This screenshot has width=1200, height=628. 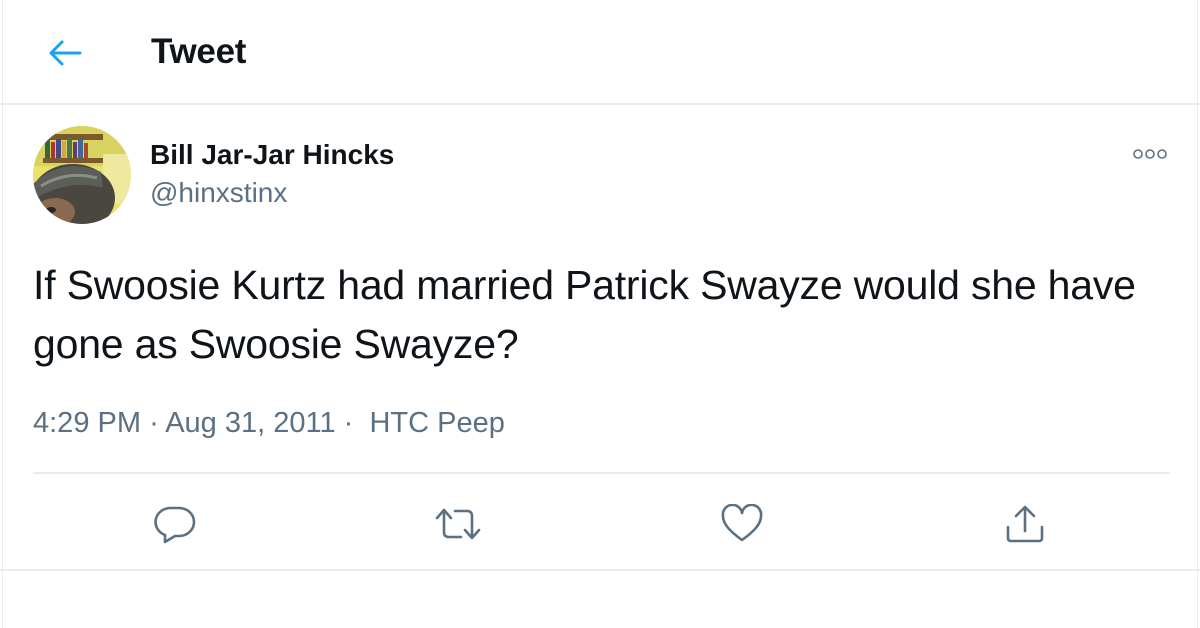 I want to click on like-button, so click(x=742, y=524).